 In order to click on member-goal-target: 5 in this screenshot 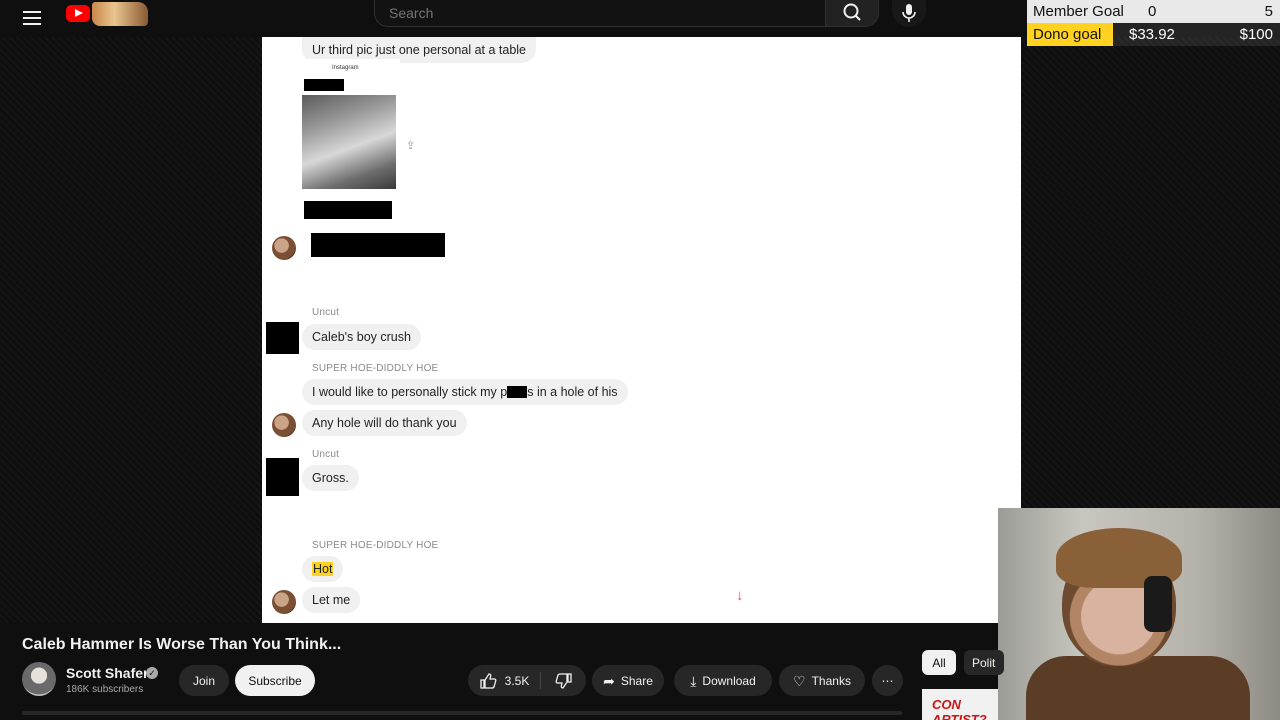, I will do `click(1268, 11)`.